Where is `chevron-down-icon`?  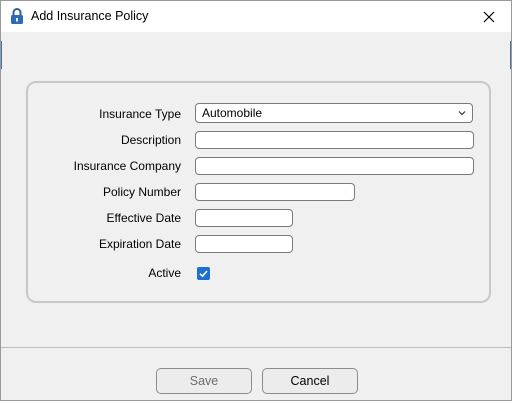 chevron-down-icon is located at coordinates (462, 113).